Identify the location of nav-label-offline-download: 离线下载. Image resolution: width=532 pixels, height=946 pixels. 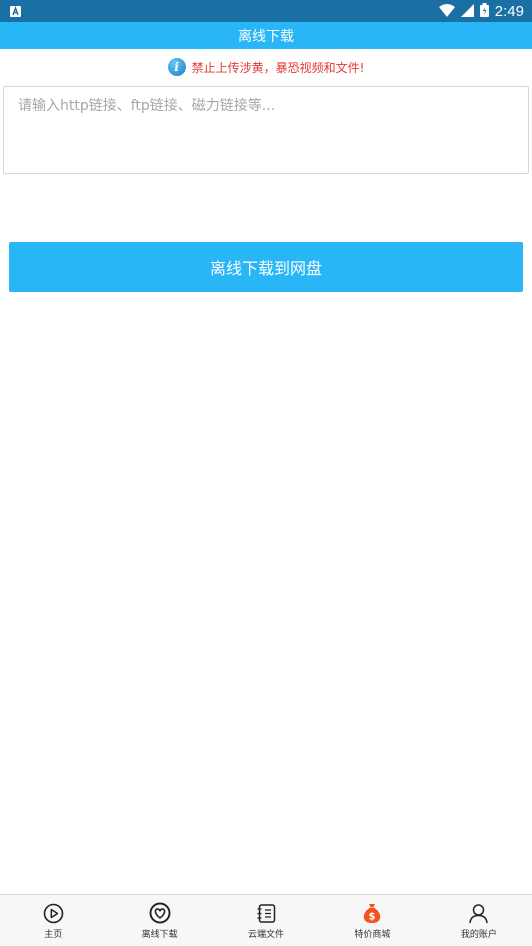
(159, 935).